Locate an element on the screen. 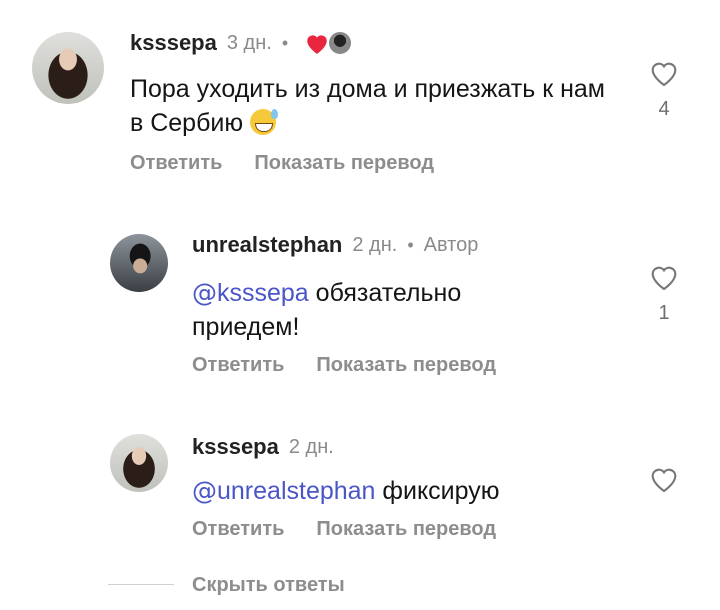 The image size is (720, 610). author-badge: Автор is located at coordinates (451, 244).